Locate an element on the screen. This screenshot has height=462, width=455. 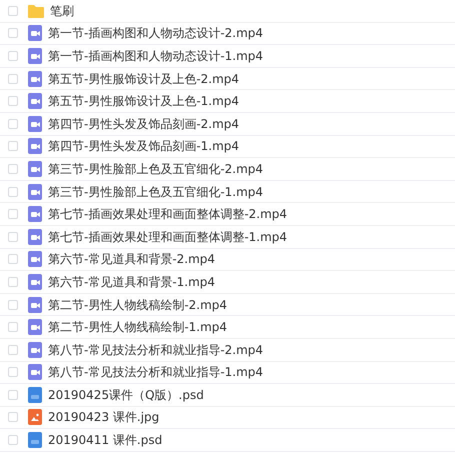
file-name: 第六节-常见道具和背景-2.mp4 is located at coordinates (132, 259).